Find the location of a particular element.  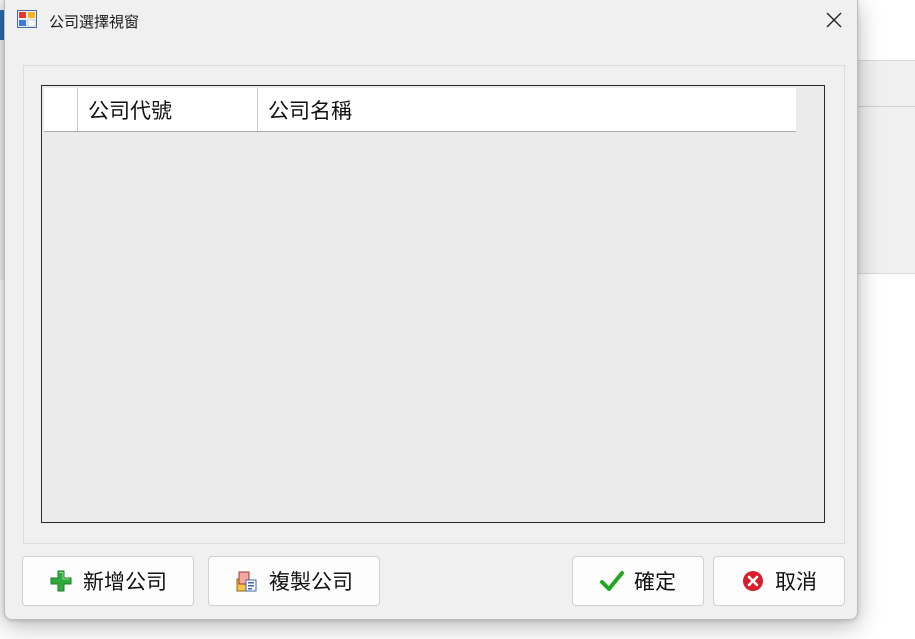

grid-header: 公司代號 公司名稱 is located at coordinates (420, 110).